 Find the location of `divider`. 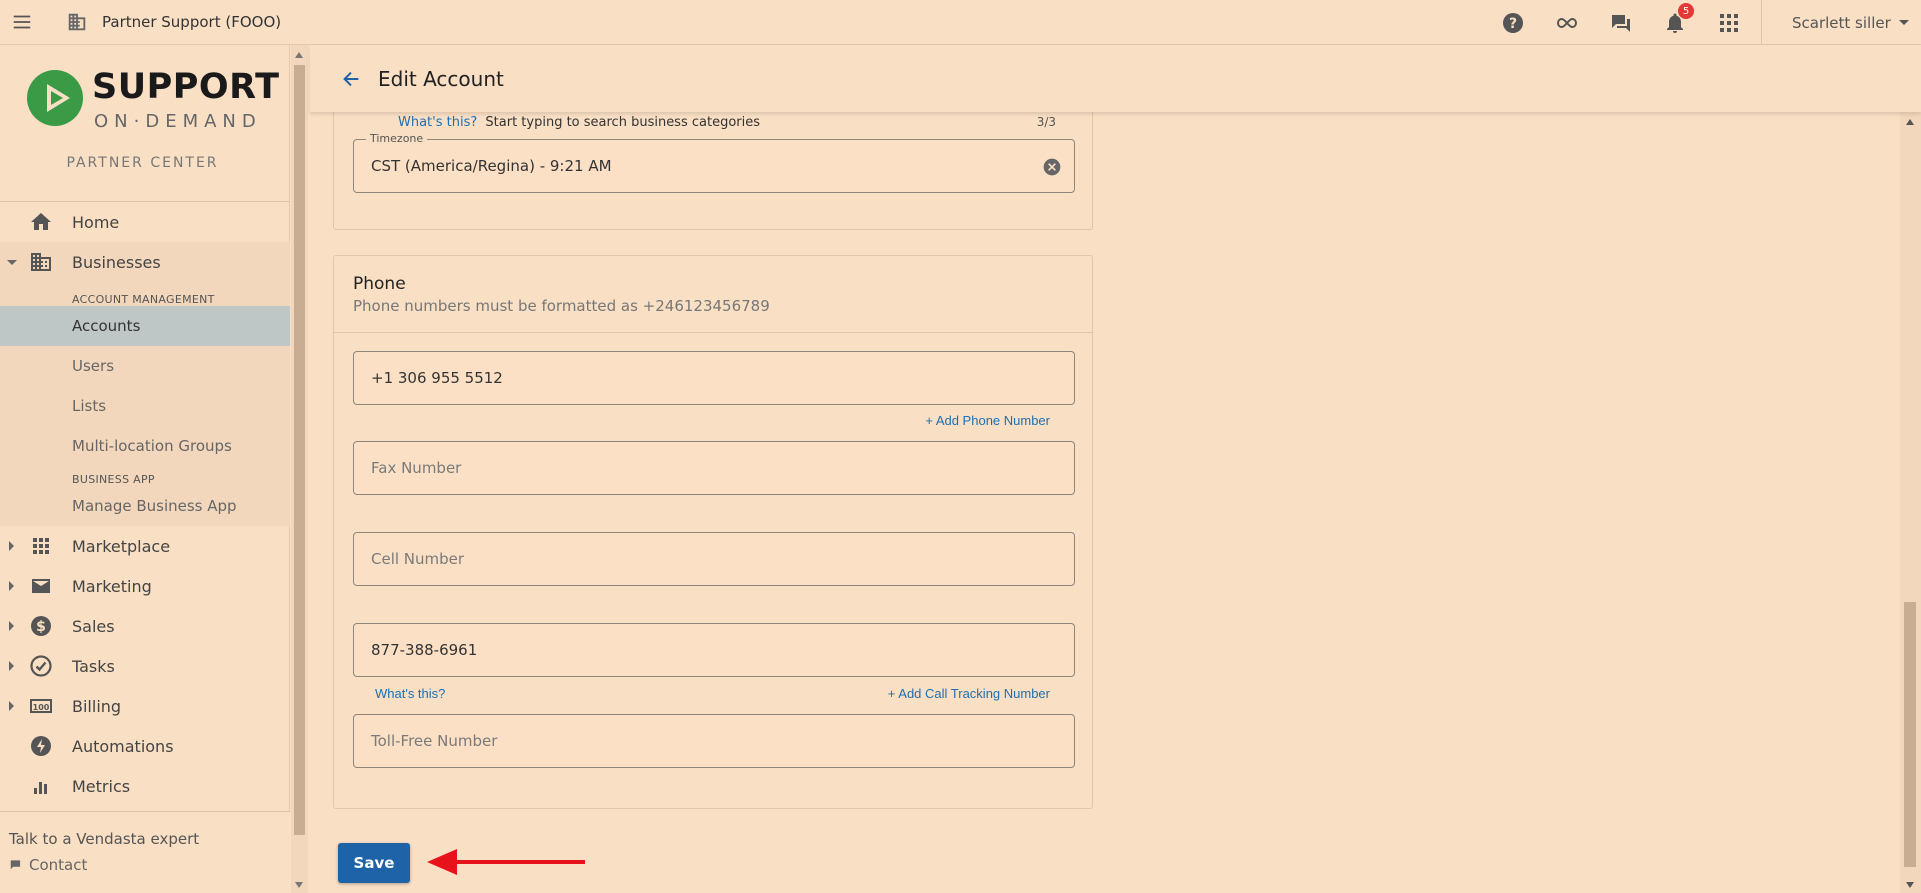

divider is located at coordinates (713, 332).